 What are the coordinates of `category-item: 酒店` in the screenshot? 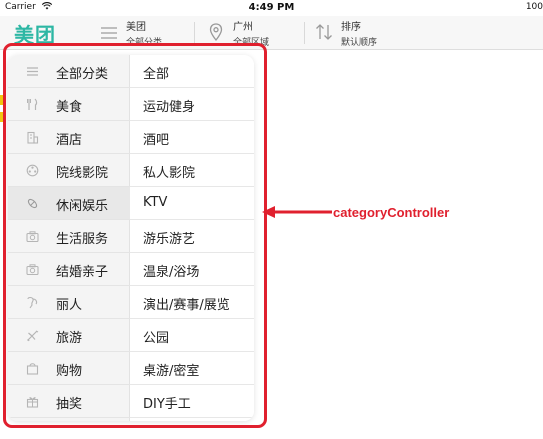 It's located at (69, 137).